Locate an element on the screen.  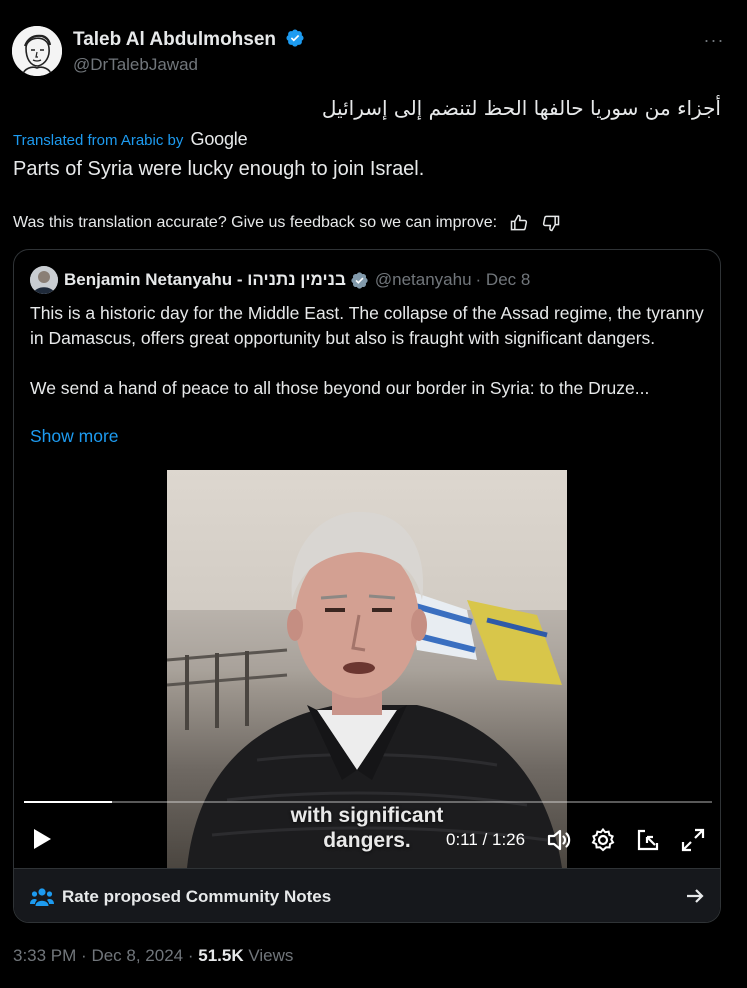
avatar-sketch-icon is located at coordinates (37, 51).